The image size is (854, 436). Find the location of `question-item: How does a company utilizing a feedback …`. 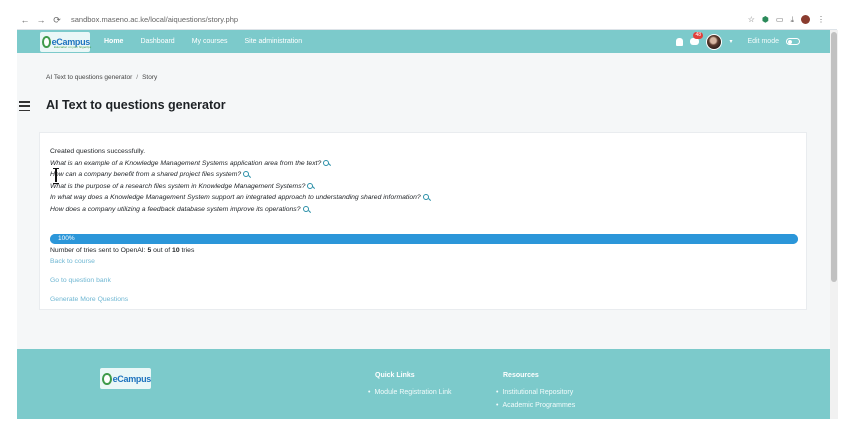

question-item: How does a company utilizing a feedback … is located at coordinates (425, 210).